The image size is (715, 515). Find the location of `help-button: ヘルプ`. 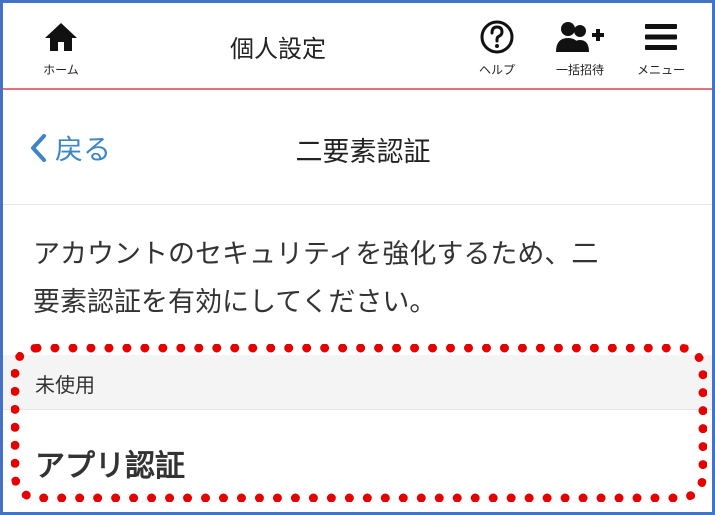

help-button: ヘルプ is located at coordinates (497, 50).